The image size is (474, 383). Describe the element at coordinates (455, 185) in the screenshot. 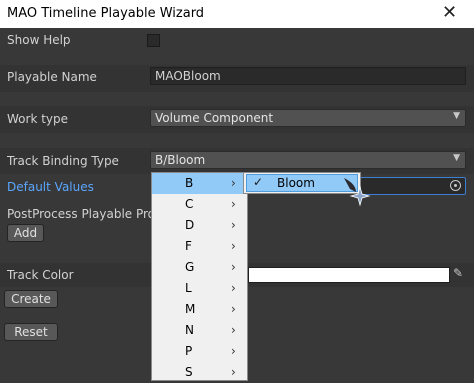

I see `object-picker-icon` at that location.